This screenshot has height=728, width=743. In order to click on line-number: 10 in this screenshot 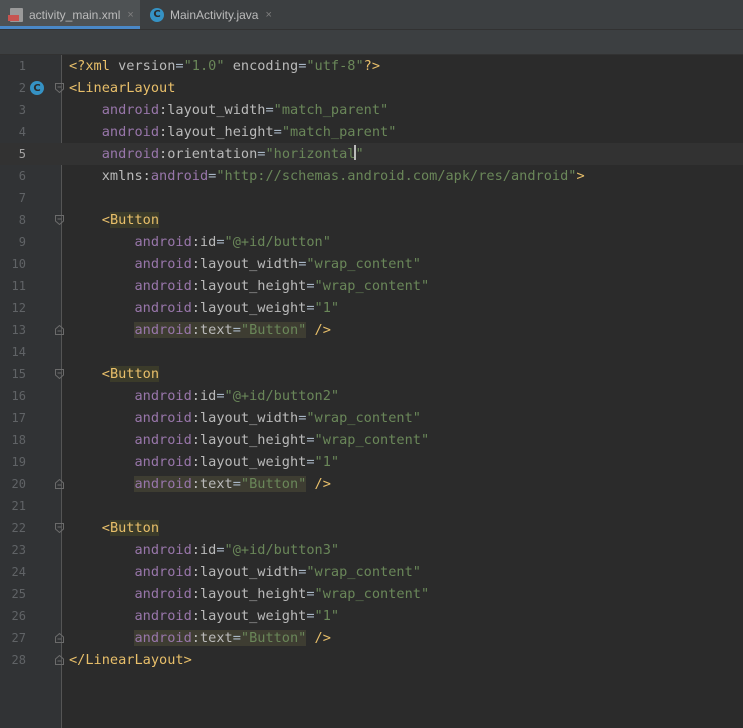, I will do `click(18, 264)`.